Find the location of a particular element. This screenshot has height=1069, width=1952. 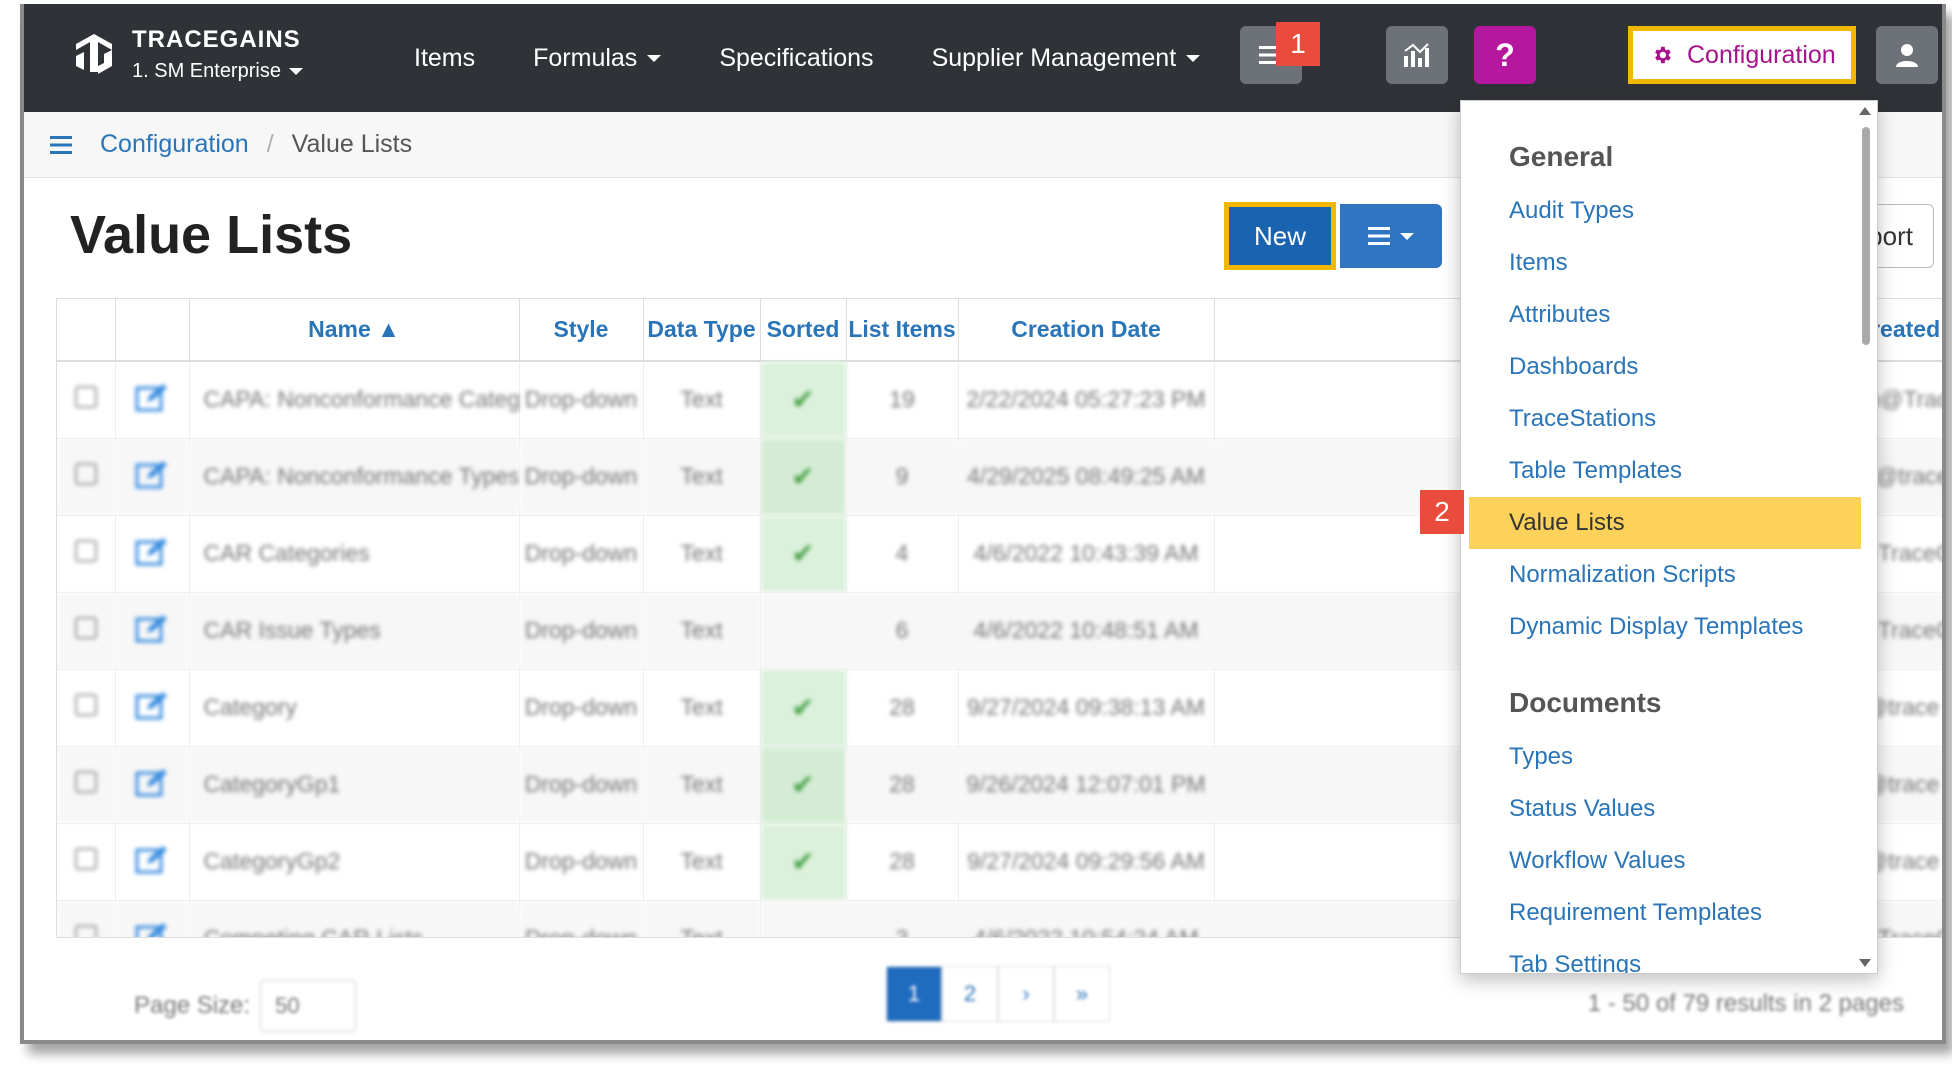

analytics-button is located at coordinates (1417, 55).